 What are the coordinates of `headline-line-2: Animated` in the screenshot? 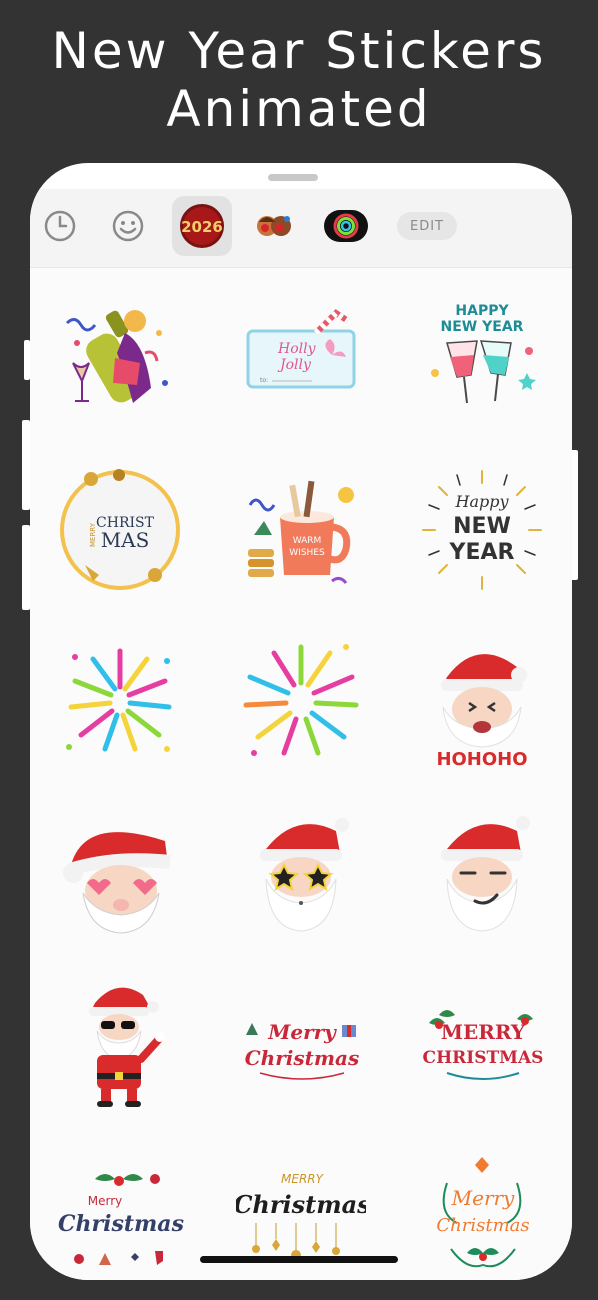 It's located at (299, 109).